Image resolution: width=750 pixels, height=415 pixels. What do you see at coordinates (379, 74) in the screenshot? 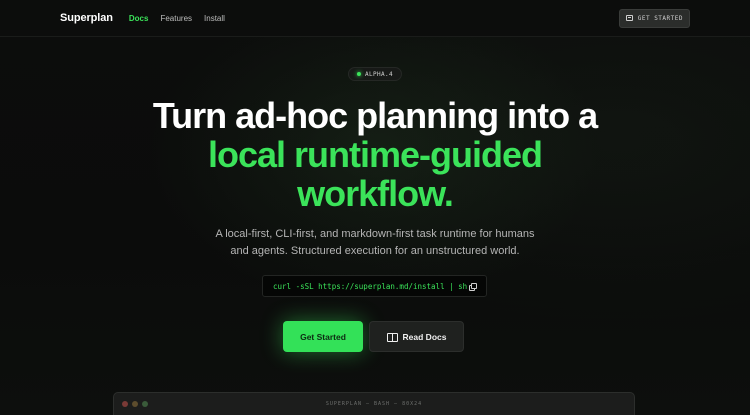
I see `version-label: ALPHA.4` at bounding box center [379, 74].